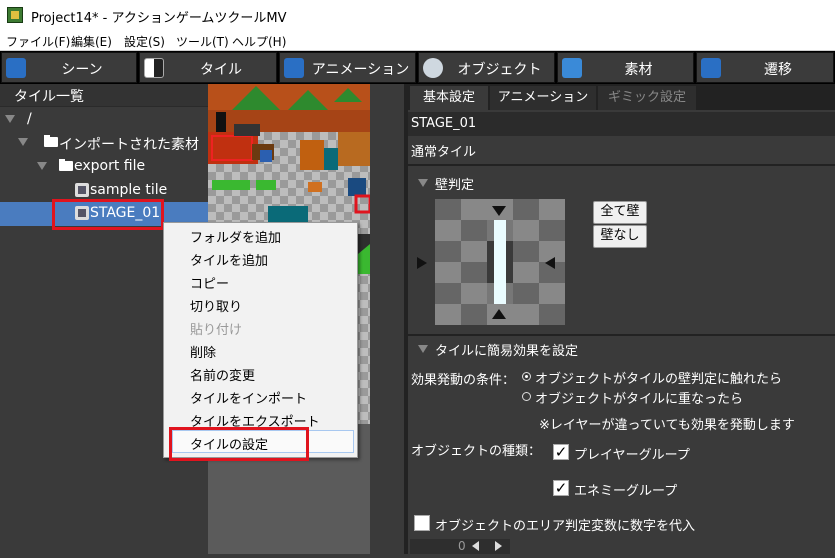  I want to click on object-type-label: オブジェクトの種類：, so click(476, 451).